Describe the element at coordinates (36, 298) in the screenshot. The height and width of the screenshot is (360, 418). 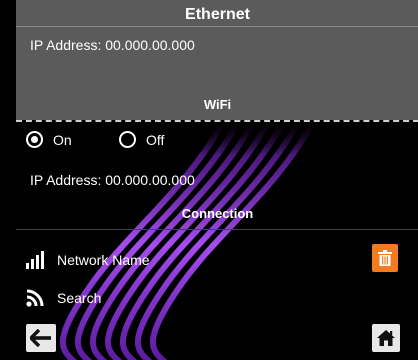
I see `wifi-icon` at that location.